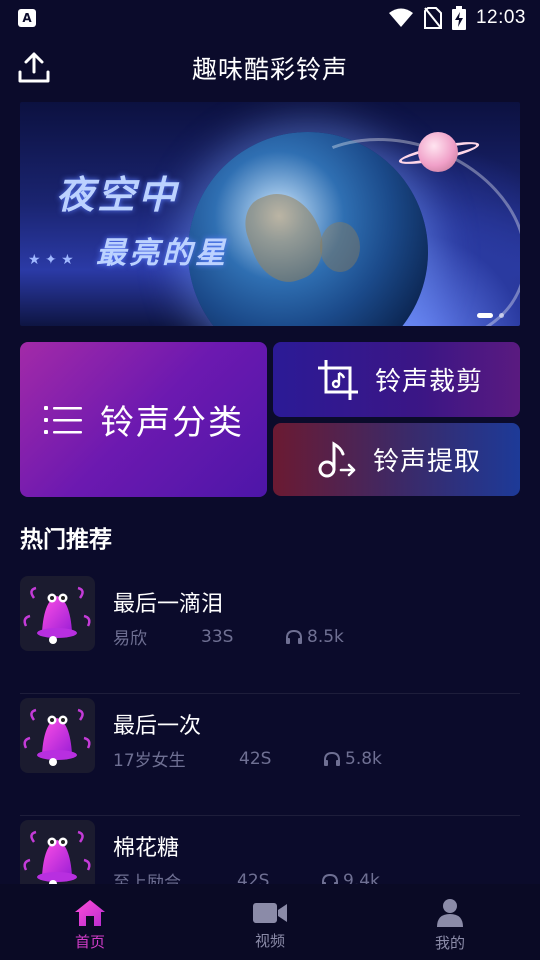 The image size is (540, 960). Describe the element at coordinates (172, 423) in the screenshot. I see `category-label: 铃声分类` at that location.